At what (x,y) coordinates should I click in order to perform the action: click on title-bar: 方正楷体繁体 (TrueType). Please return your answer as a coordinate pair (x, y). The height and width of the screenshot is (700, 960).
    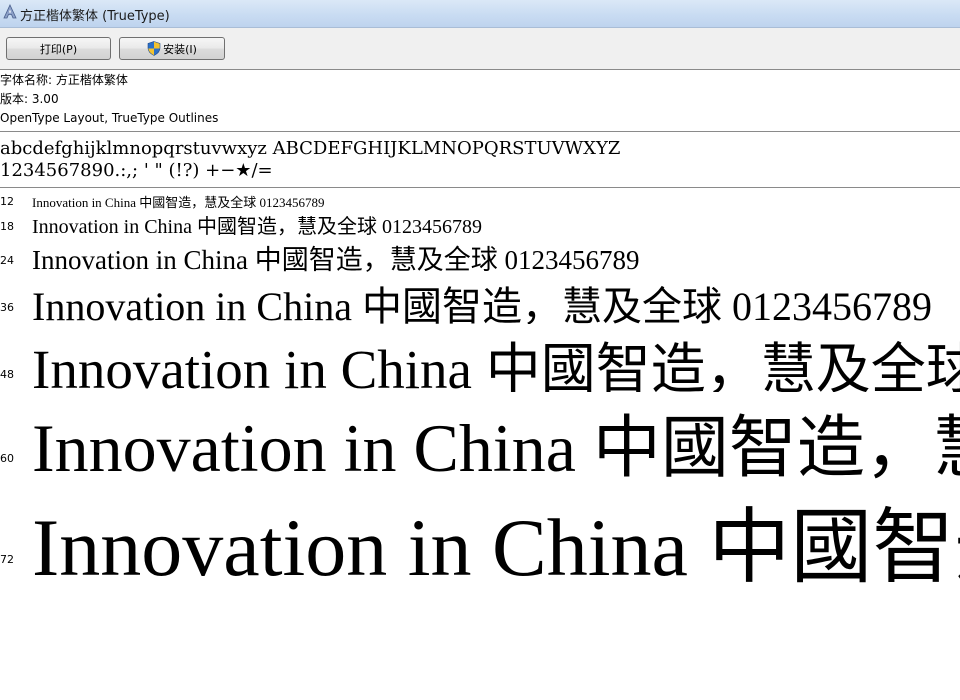
    Looking at the image, I should click on (480, 14).